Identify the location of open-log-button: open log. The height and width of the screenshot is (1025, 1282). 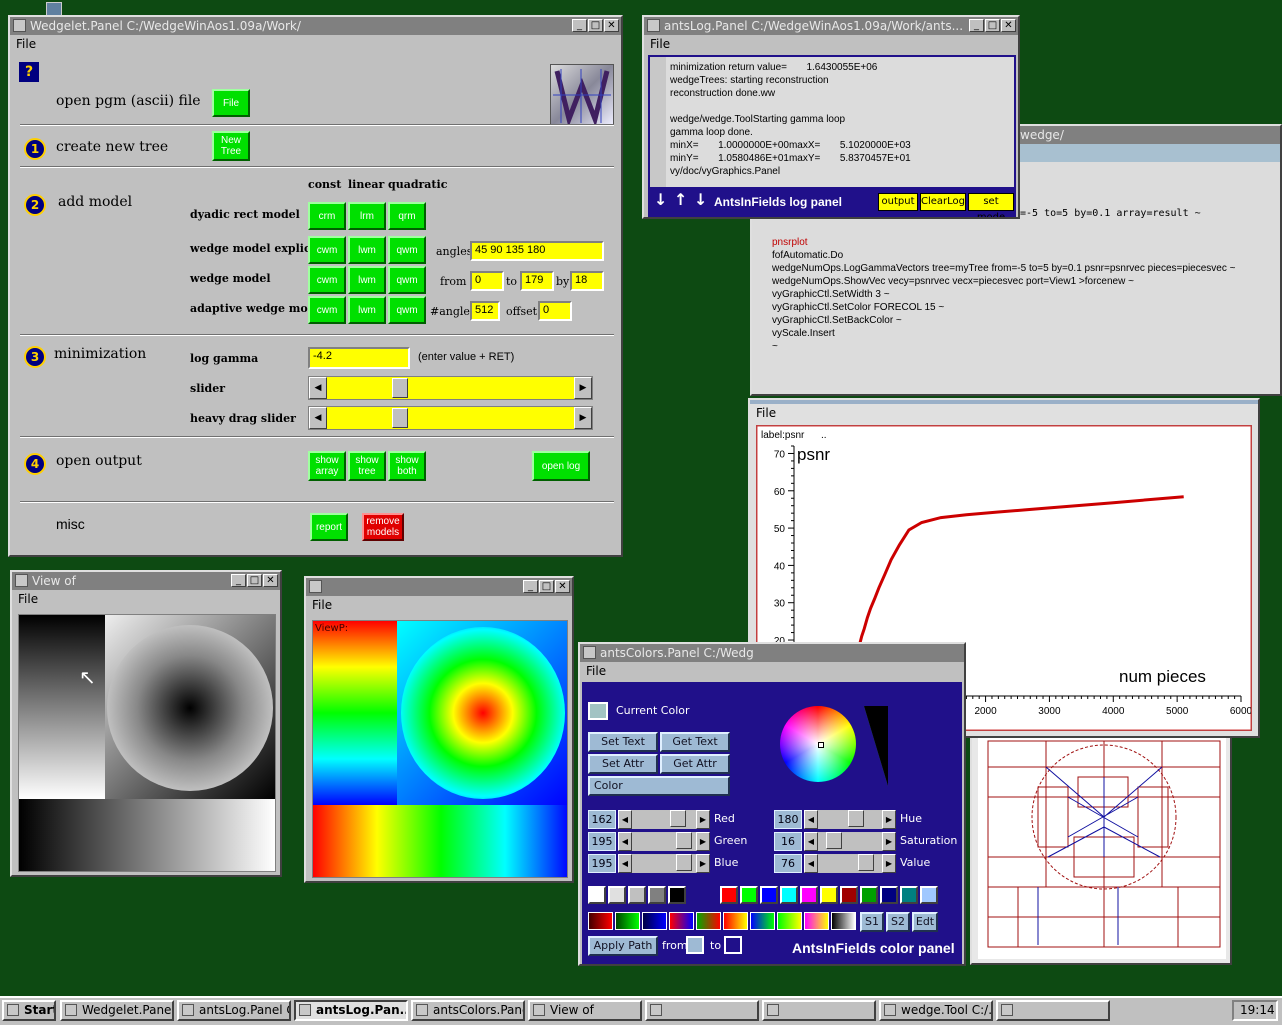
(561, 466).